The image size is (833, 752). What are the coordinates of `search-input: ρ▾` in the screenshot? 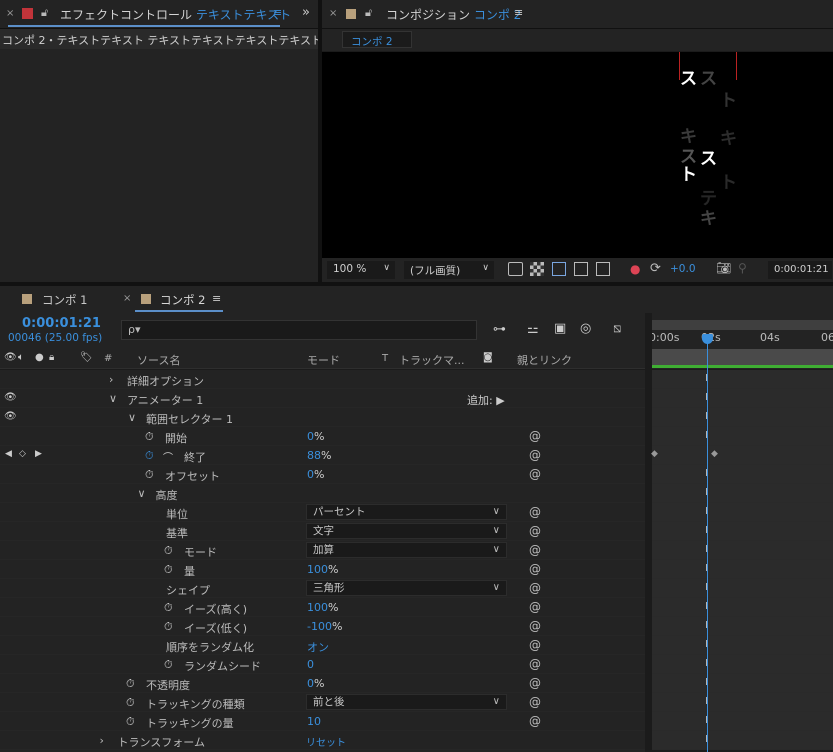 It's located at (299, 330).